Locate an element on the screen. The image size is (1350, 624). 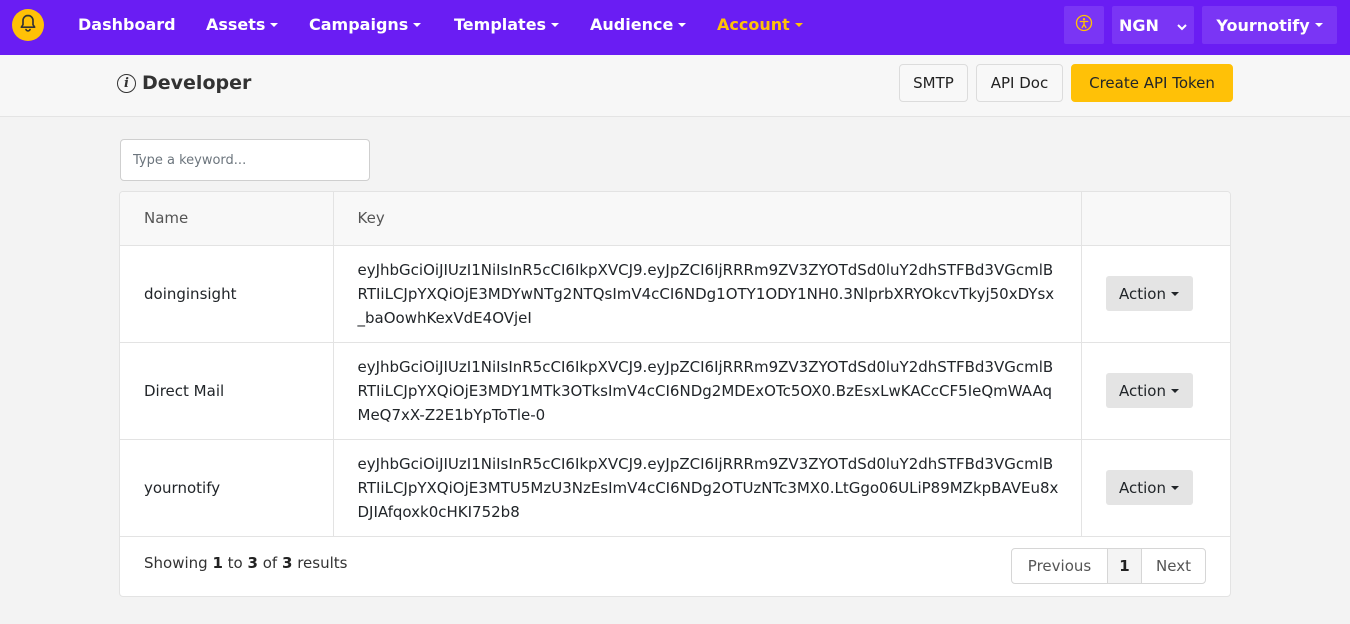
showing-label: Showing is located at coordinates (176, 563).